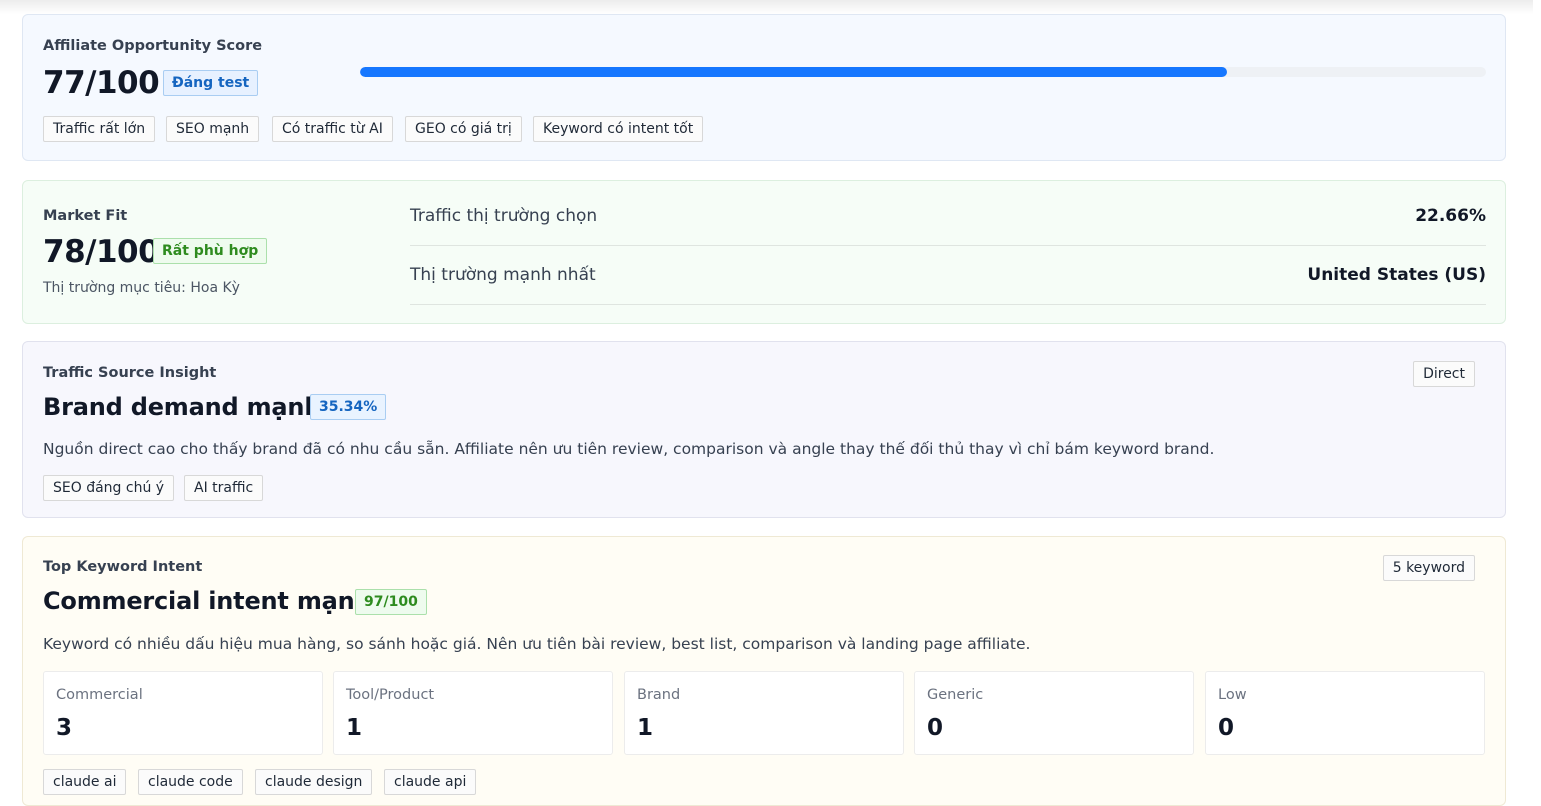 The width and height of the screenshot is (1541, 806). Describe the element at coordinates (1396, 275) in the screenshot. I see `market-row-value: United States (US)` at that location.